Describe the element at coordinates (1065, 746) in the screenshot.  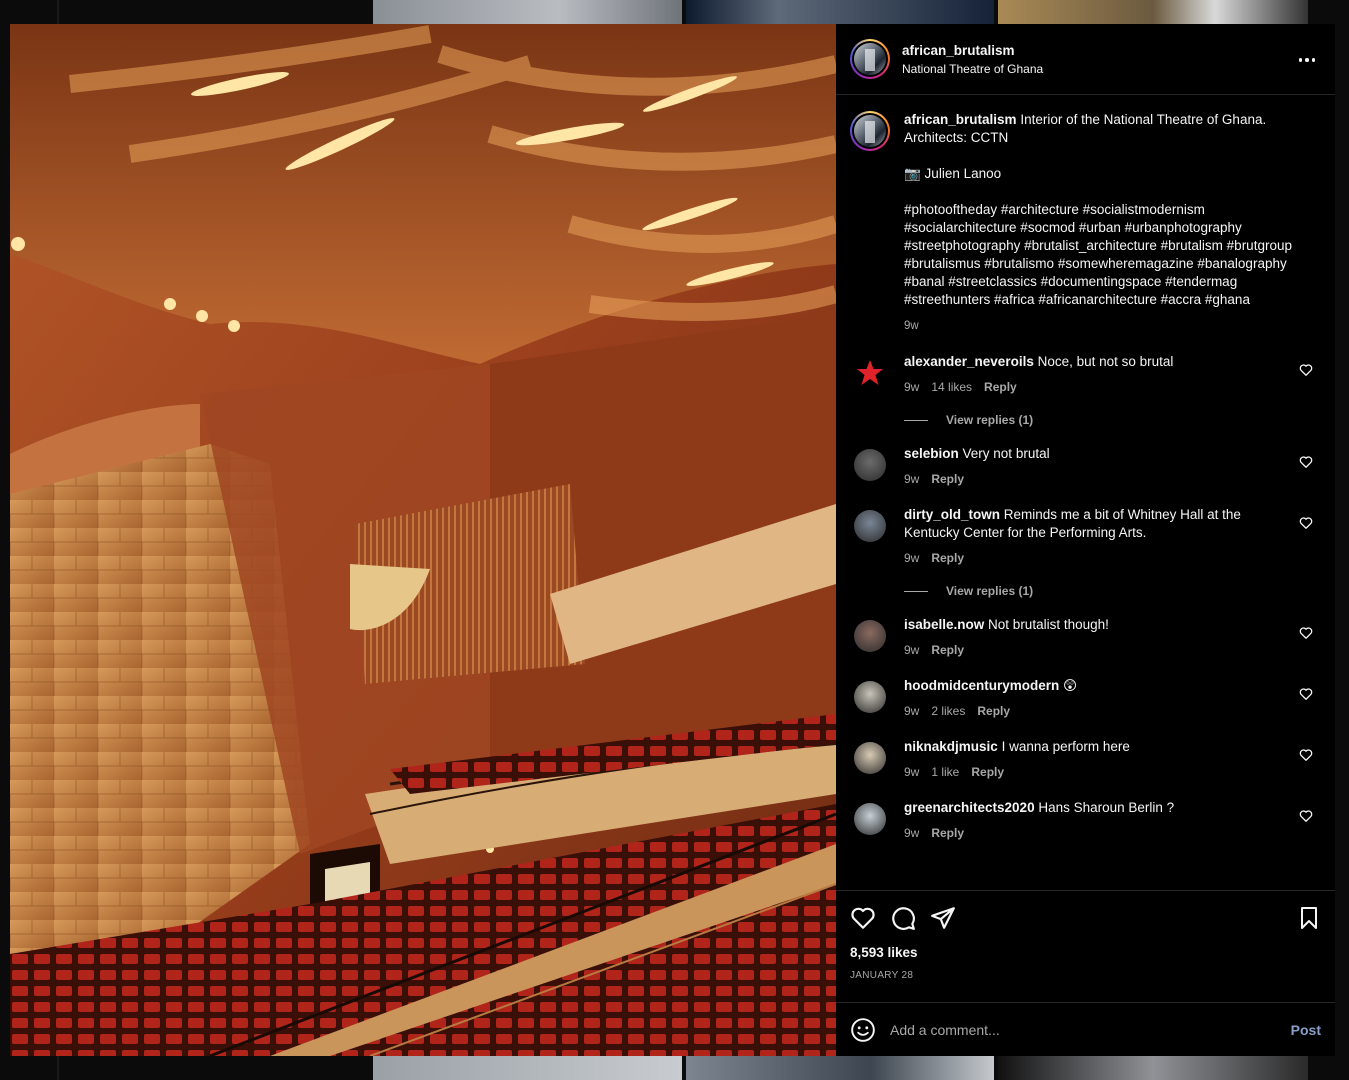
I see `comment-text: I wanna perform here` at that location.